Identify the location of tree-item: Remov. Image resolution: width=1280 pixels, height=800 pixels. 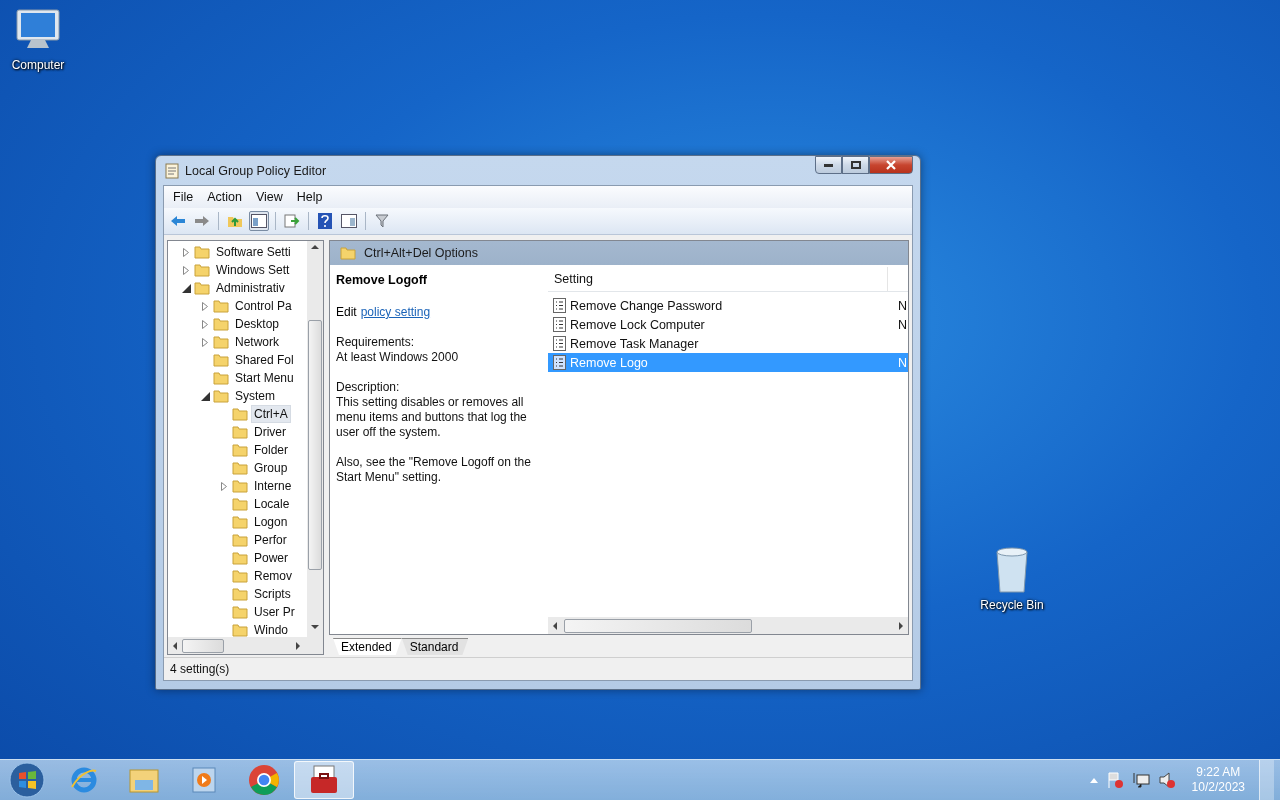
(273, 576).